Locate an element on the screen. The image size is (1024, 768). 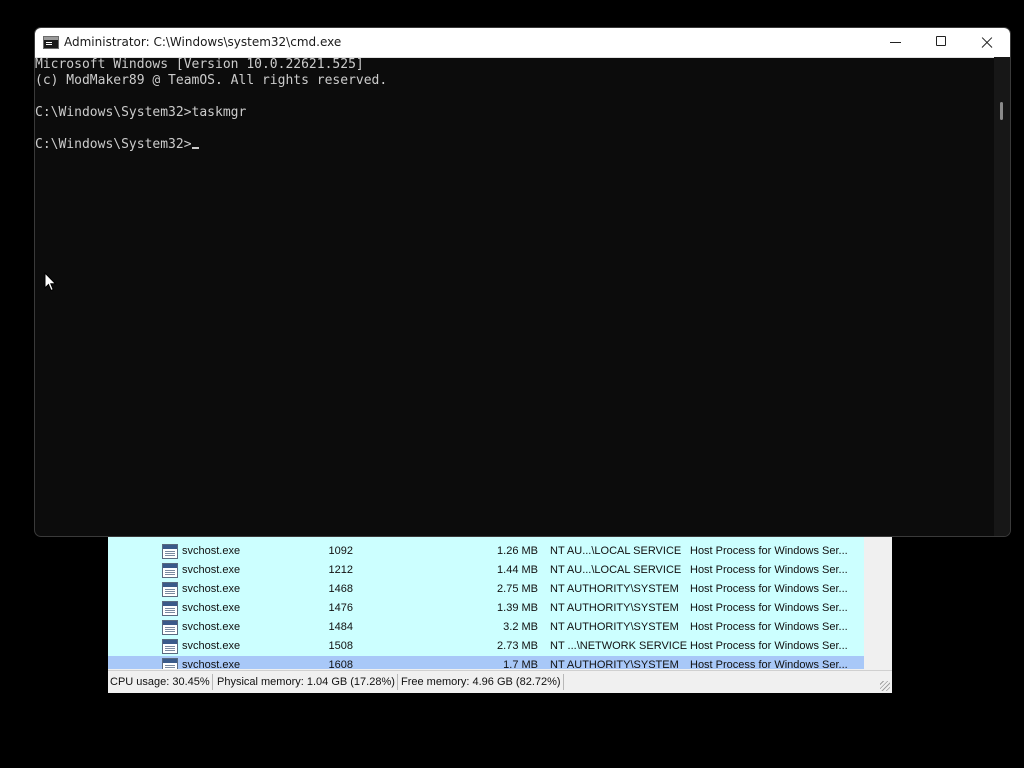
process-pid: 1508 is located at coordinates (340, 646).